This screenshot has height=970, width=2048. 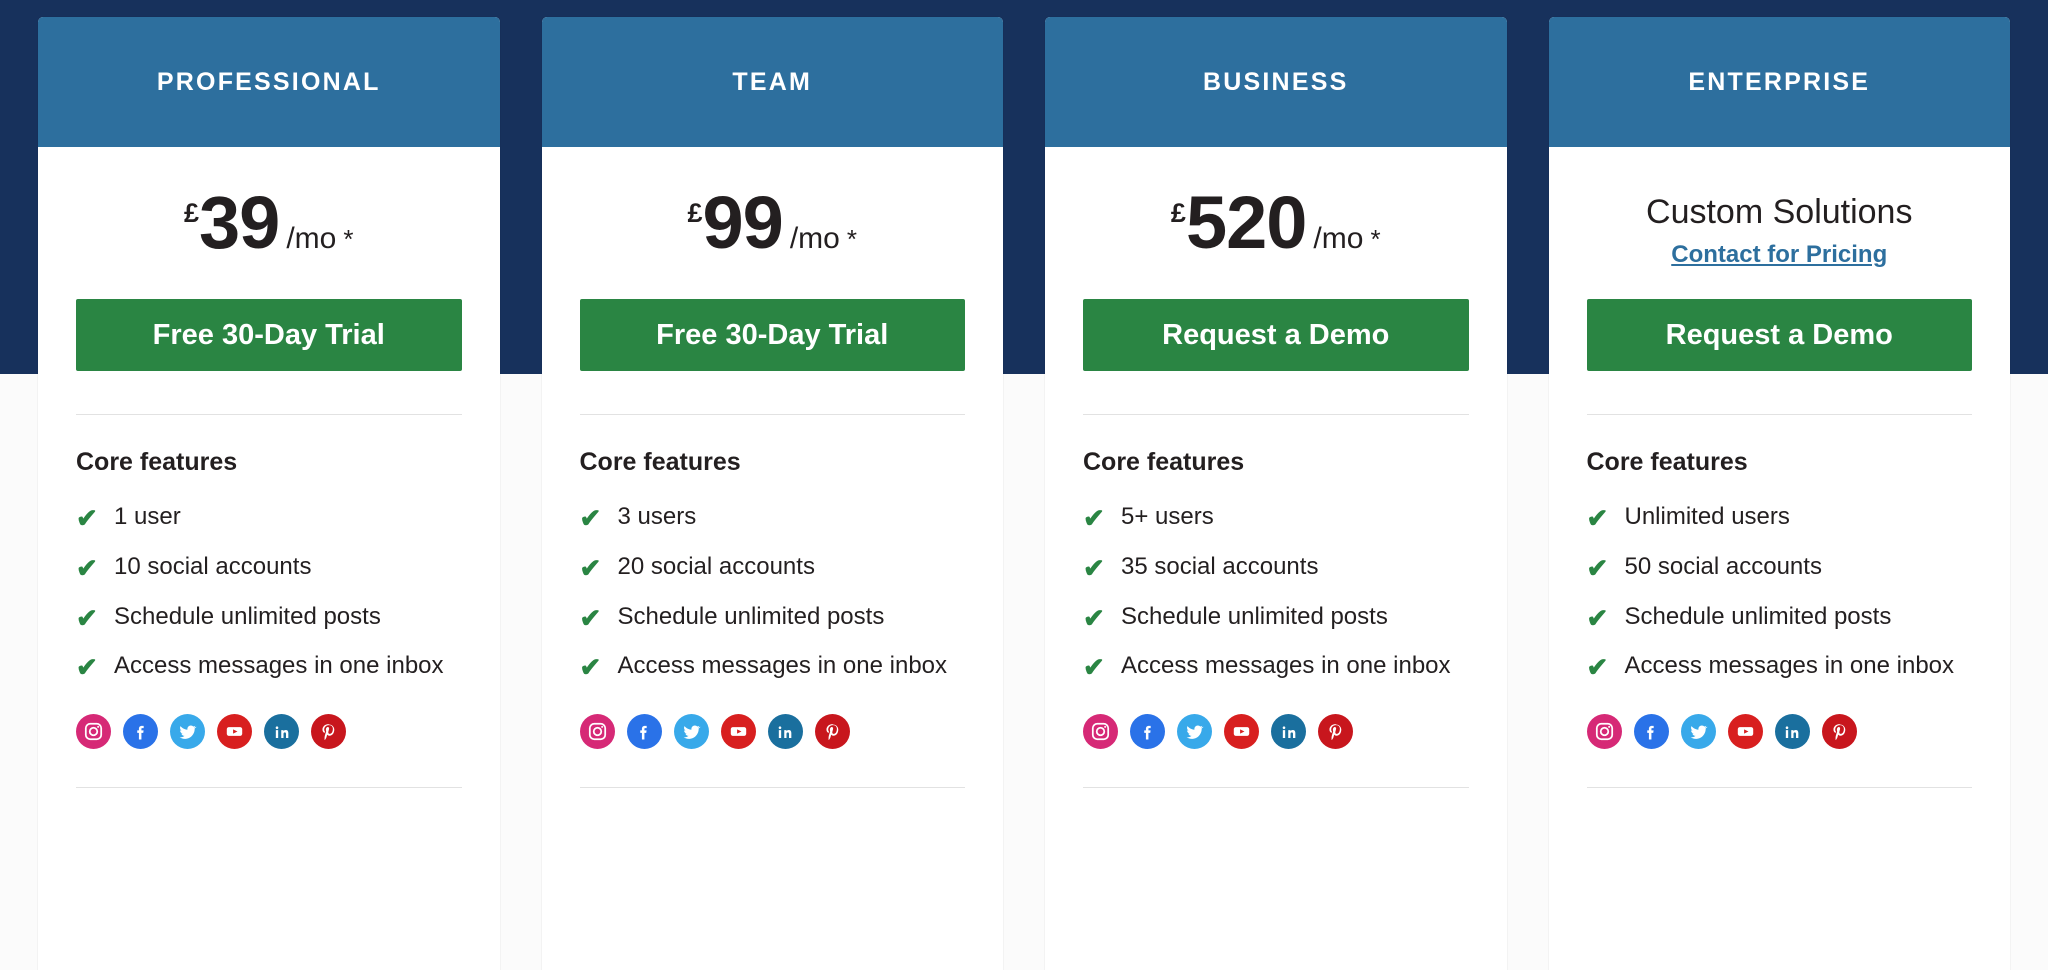 I want to click on price-asterisk: *, so click(x=348, y=239).